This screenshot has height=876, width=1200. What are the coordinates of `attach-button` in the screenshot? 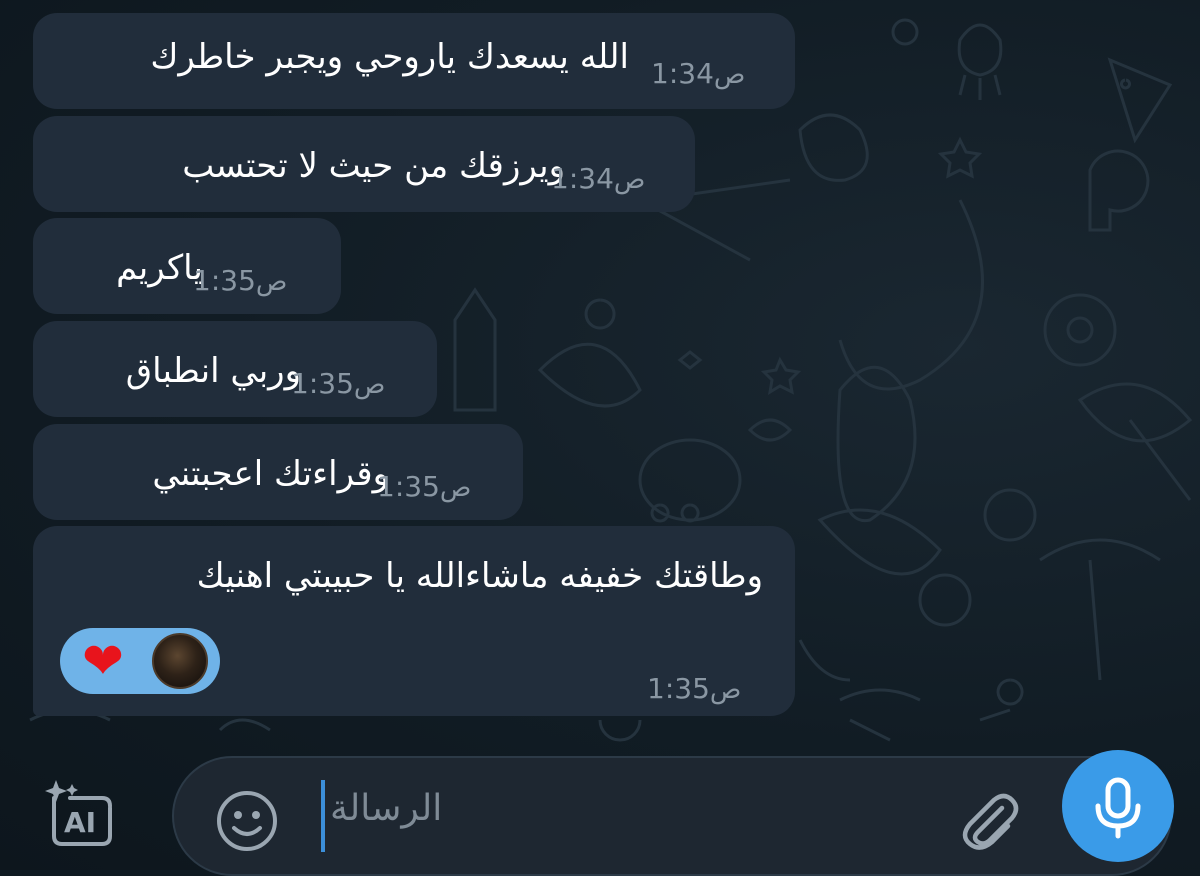 It's located at (988, 820).